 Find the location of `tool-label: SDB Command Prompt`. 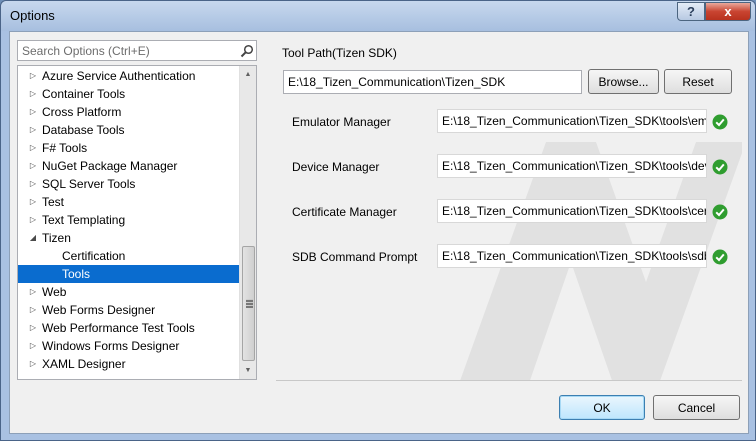

tool-label: SDB Command Prompt is located at coordinates (355, 257).